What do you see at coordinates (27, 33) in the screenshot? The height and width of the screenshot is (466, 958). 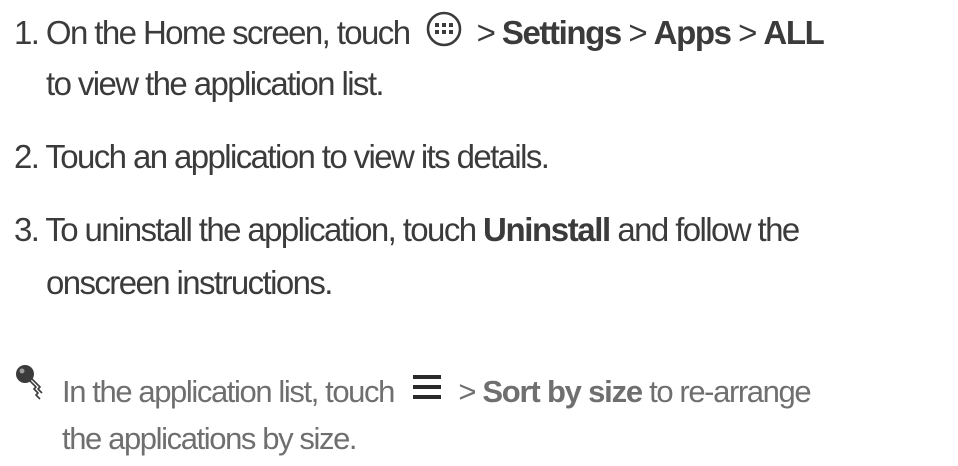 I see `step-1-number: 1.` at bounding box center [27, 33].